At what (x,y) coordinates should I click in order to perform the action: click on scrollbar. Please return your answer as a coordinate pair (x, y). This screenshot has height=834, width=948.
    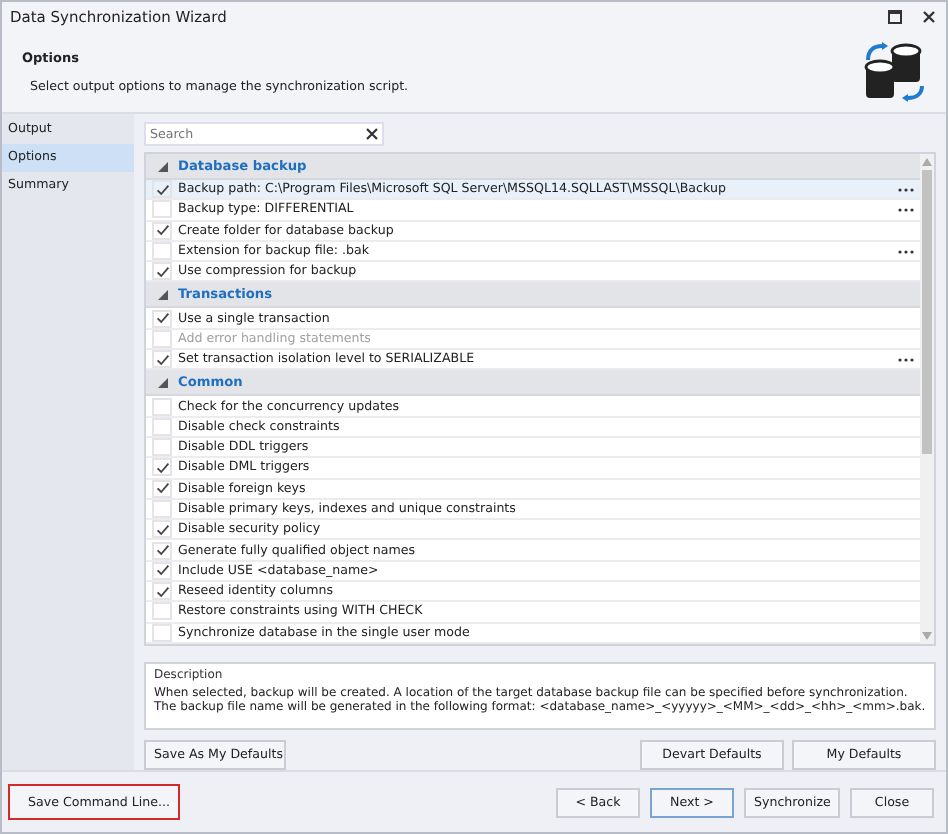
    Looking at the image, I should click on (927, 399).